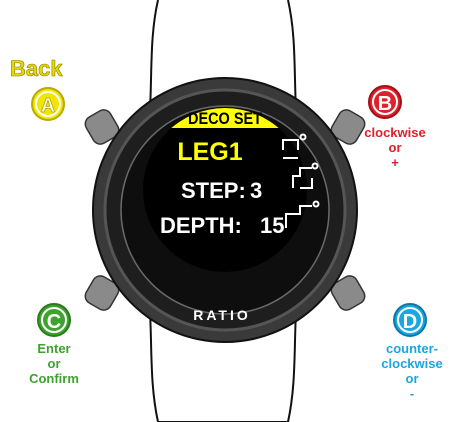  I want to click on button-d-line: counter-, so click(412, 348).